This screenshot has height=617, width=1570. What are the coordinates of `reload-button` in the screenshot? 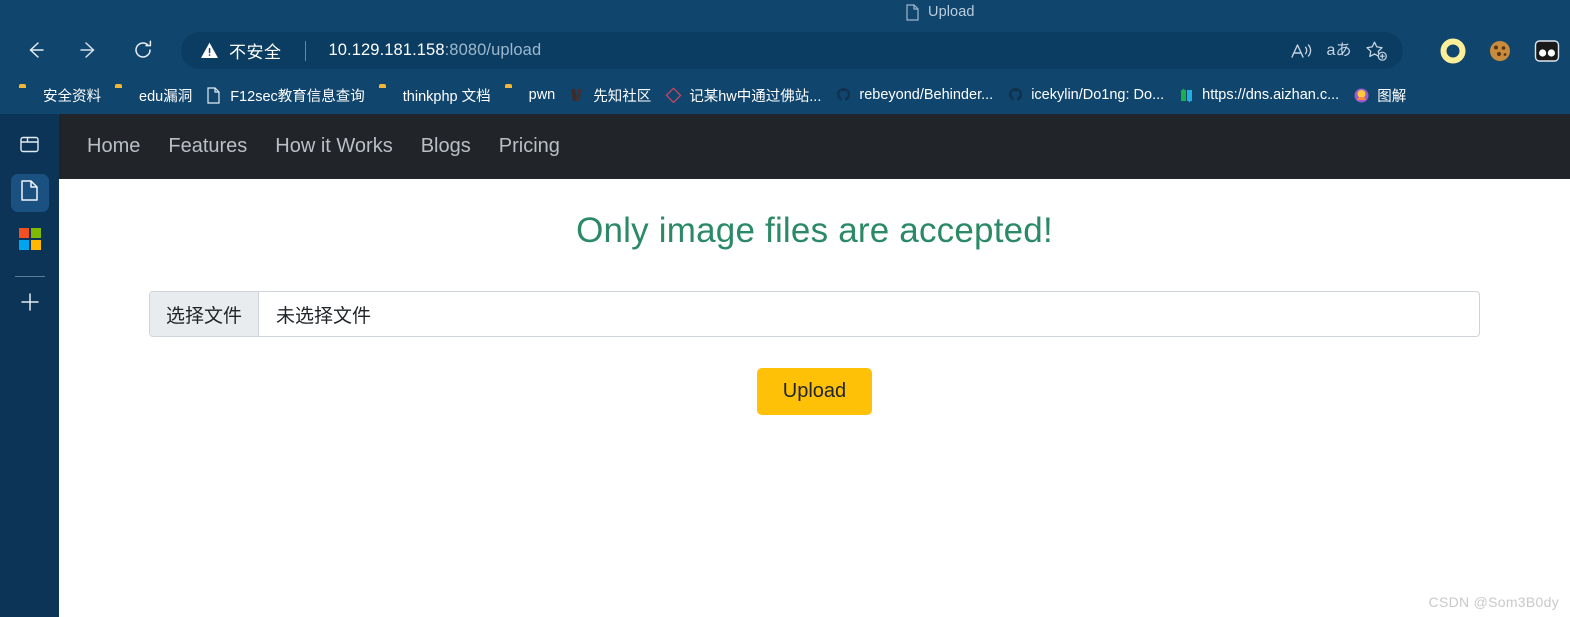 It's located at (143, 50).